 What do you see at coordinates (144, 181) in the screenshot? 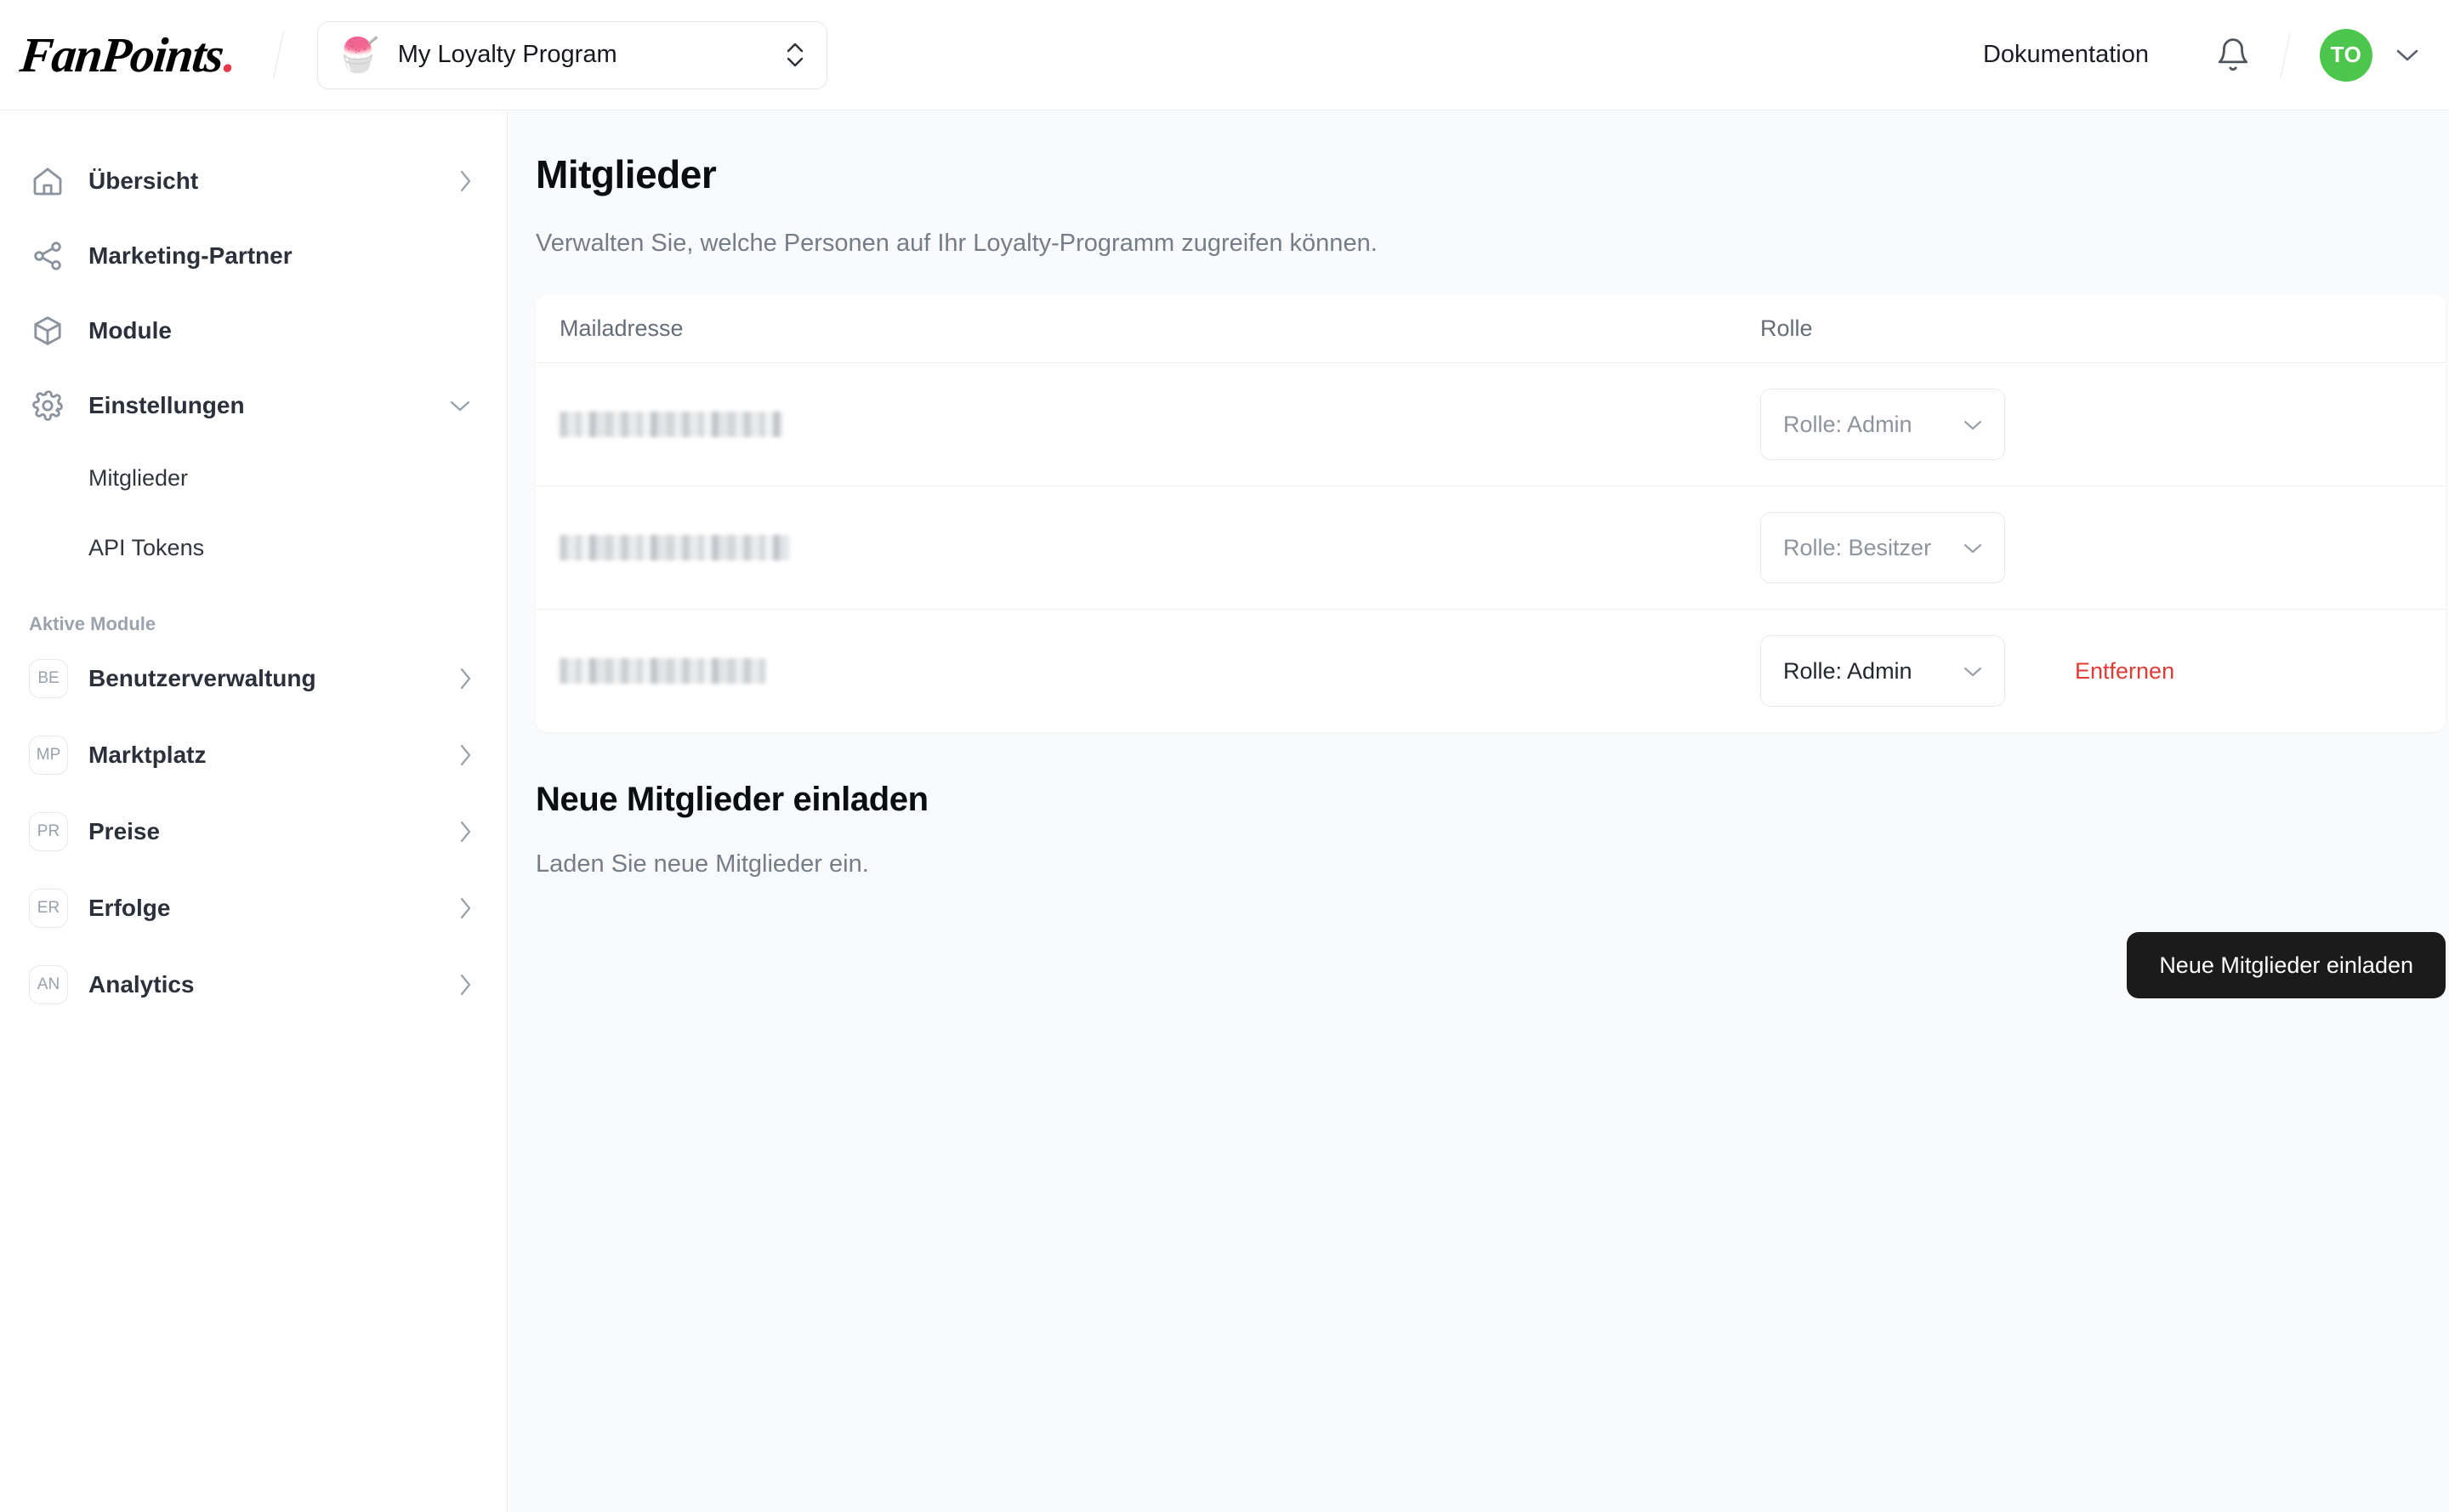
I see `sidebar-item-label: Übersicht` at bounding box center [144, 181].